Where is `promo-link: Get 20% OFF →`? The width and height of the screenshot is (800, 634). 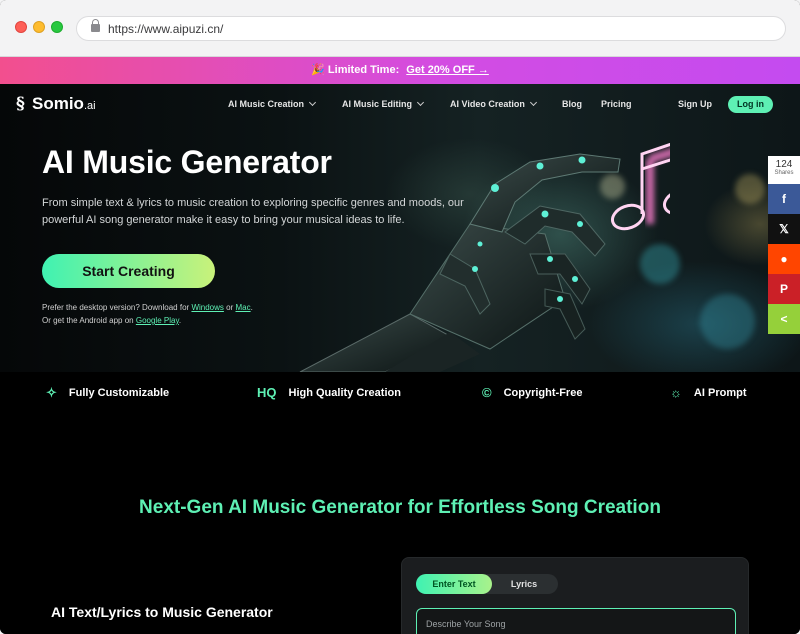 promo-link: Get 20% OFF → is located at coordinates (447, 70).